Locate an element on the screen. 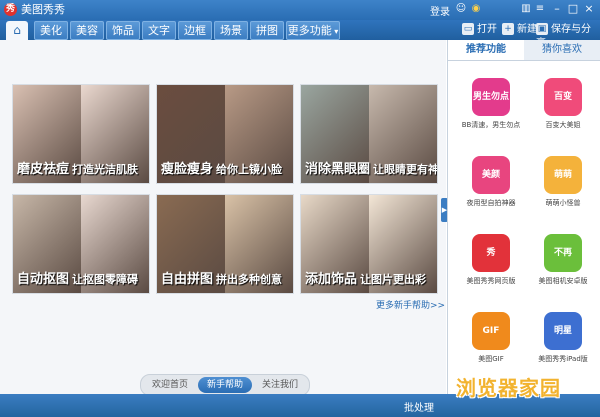  new-button: + 新建 is located at coordinates (519, 30).